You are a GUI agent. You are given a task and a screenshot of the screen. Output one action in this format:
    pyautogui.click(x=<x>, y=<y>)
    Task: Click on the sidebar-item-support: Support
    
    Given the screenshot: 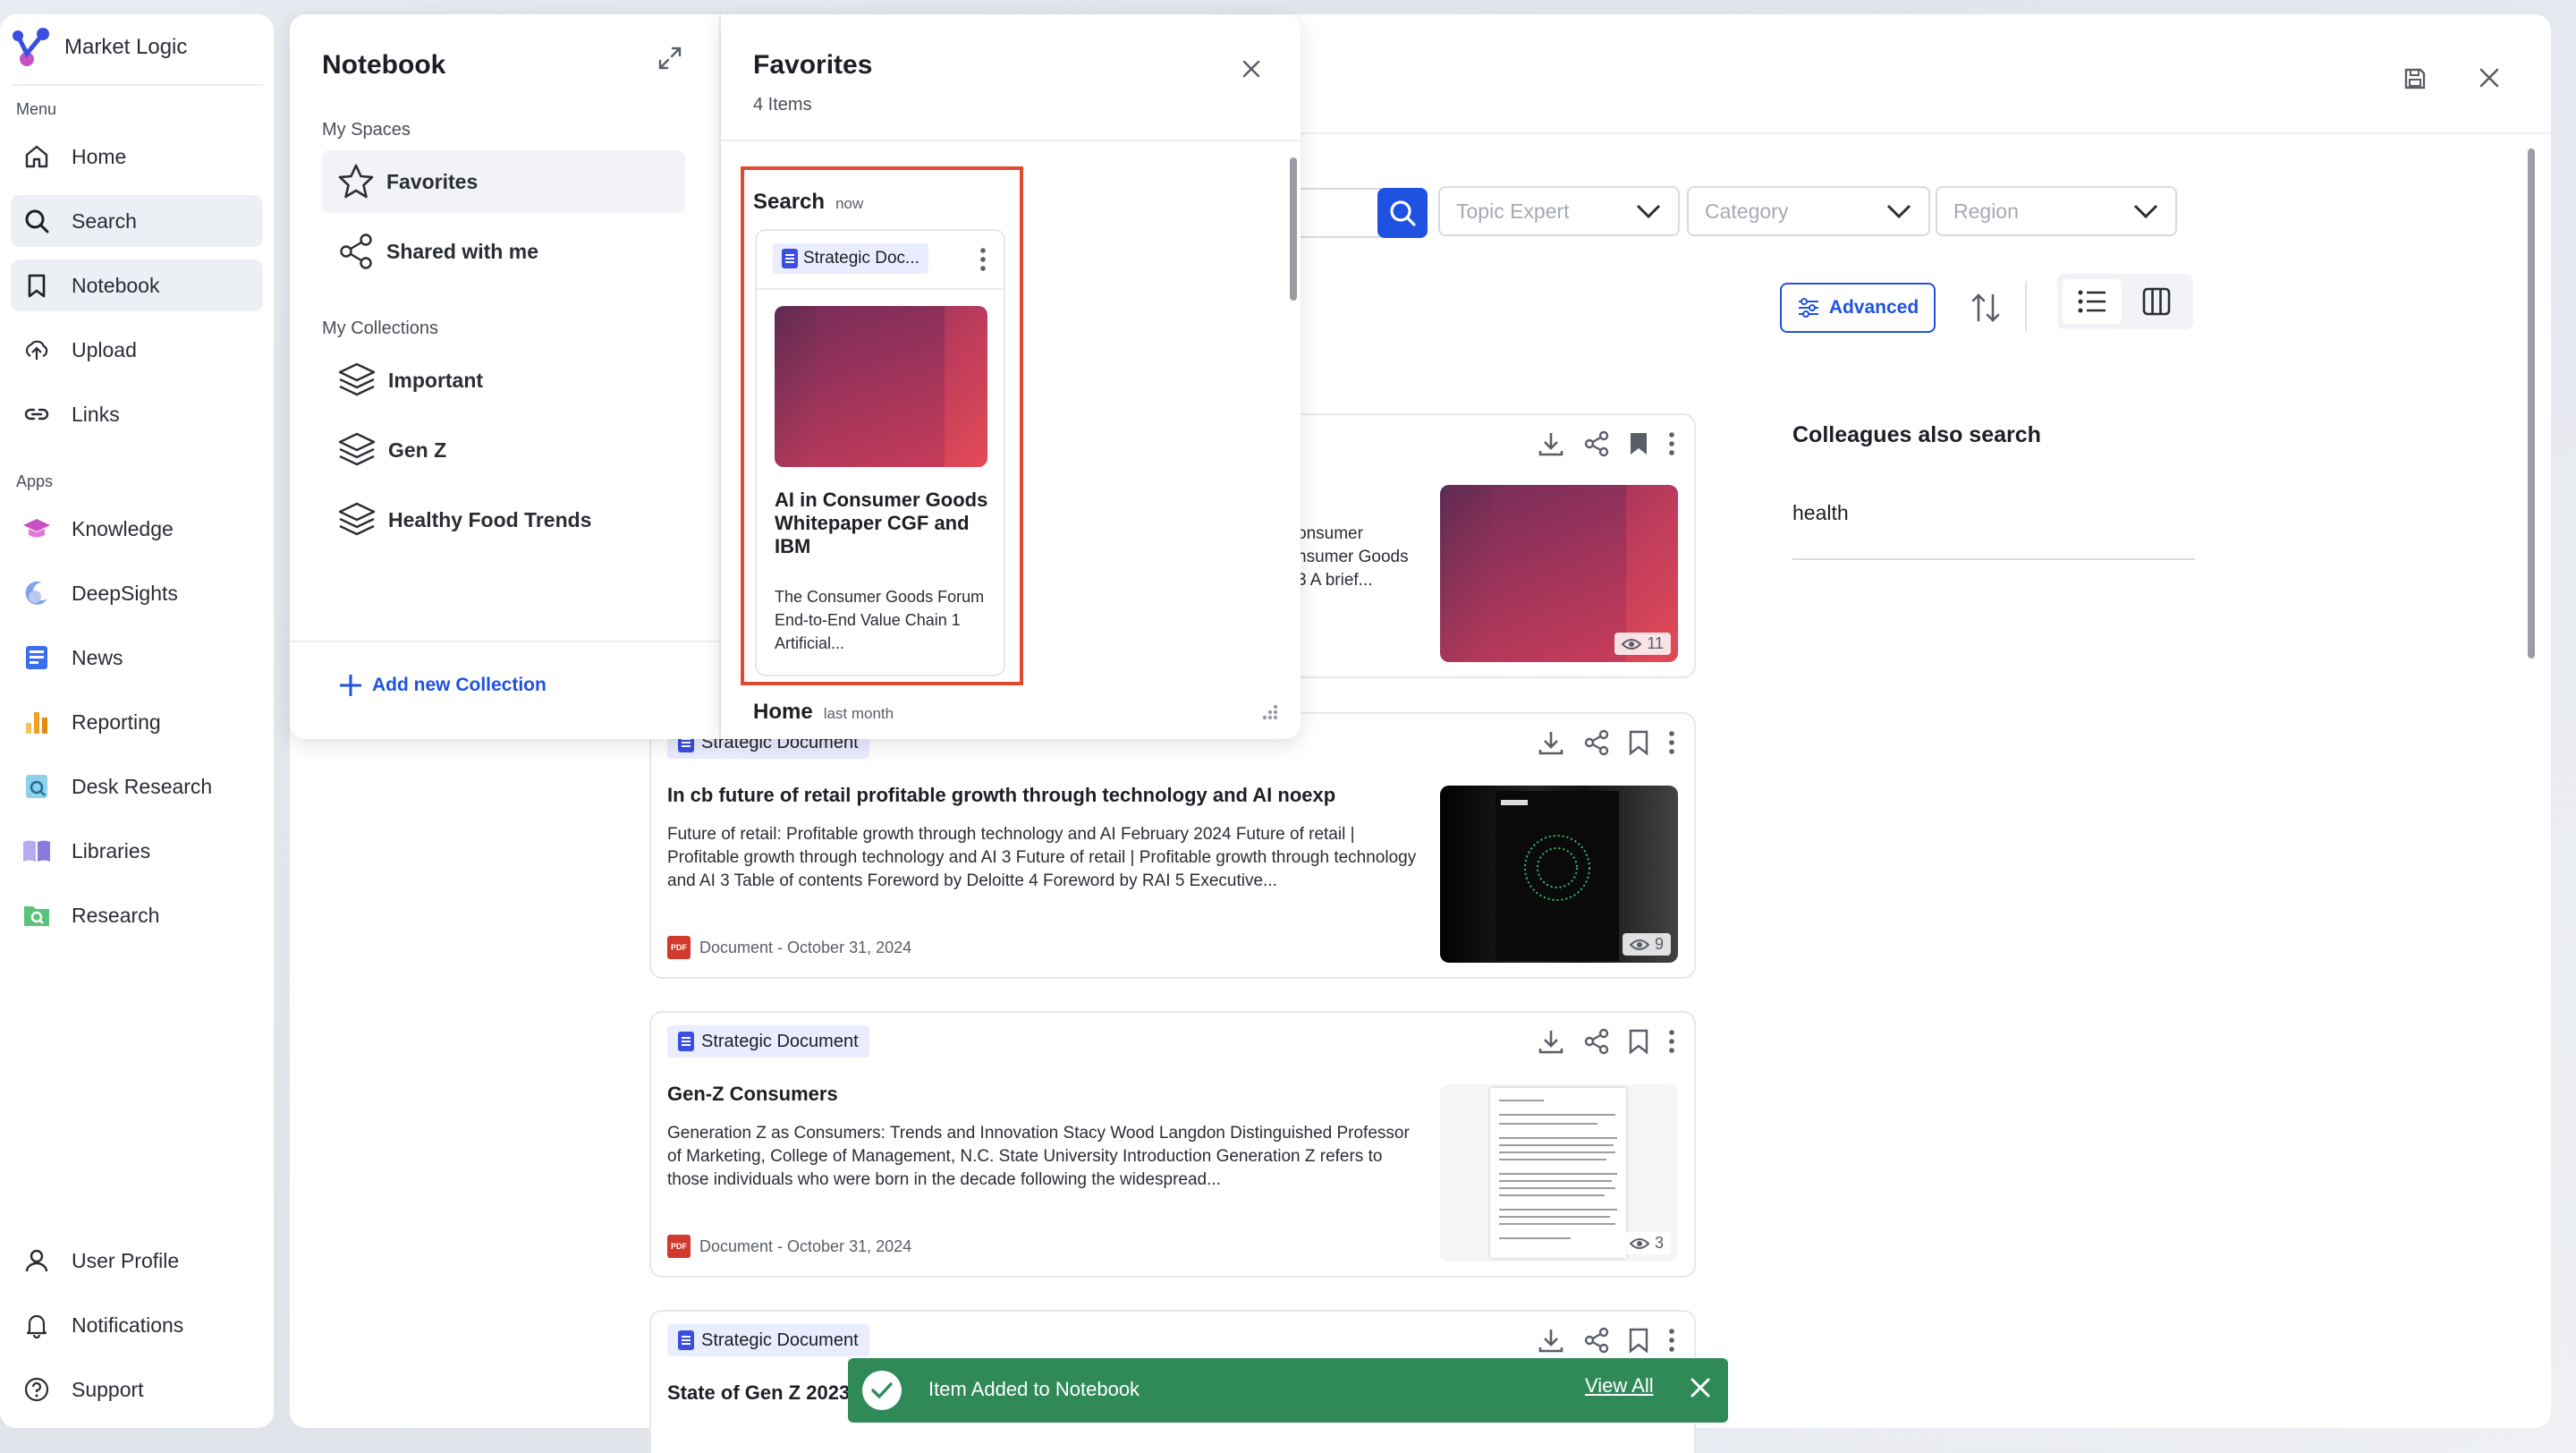 What is the action you would take?
    pyautogui.click(x=137, y=1389)
    